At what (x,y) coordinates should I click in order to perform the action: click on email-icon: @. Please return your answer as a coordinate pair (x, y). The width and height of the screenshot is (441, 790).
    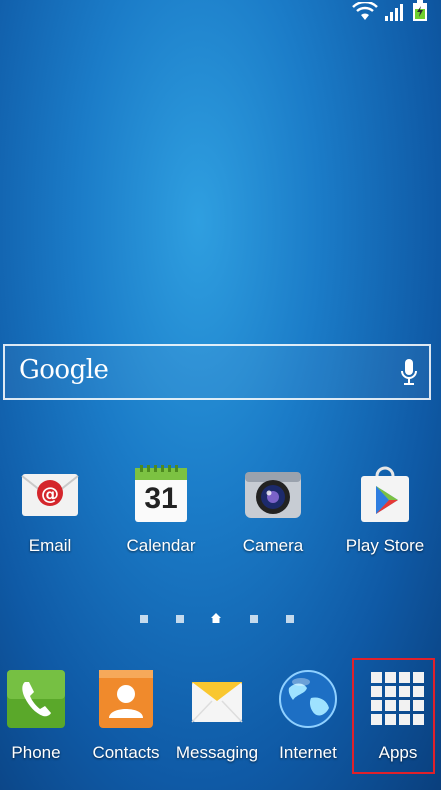
    Looking at the image, I should click on (50, 494).